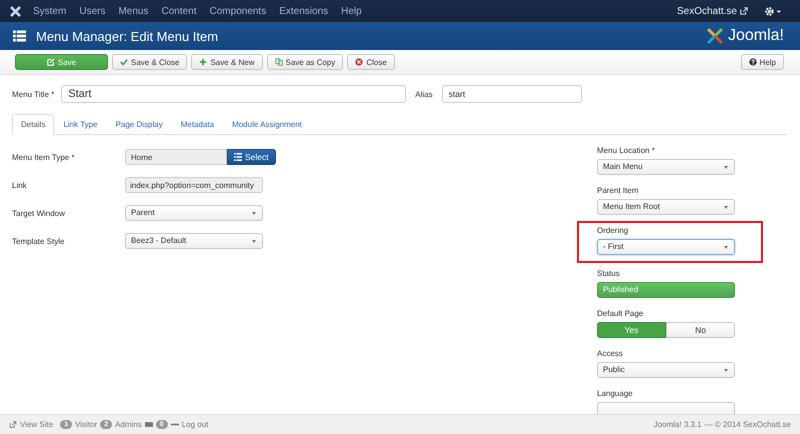 The height and width of the screenshot is (434, 800). I want to click on version-text: Joomla! 3.3.1, so click(678, 424).